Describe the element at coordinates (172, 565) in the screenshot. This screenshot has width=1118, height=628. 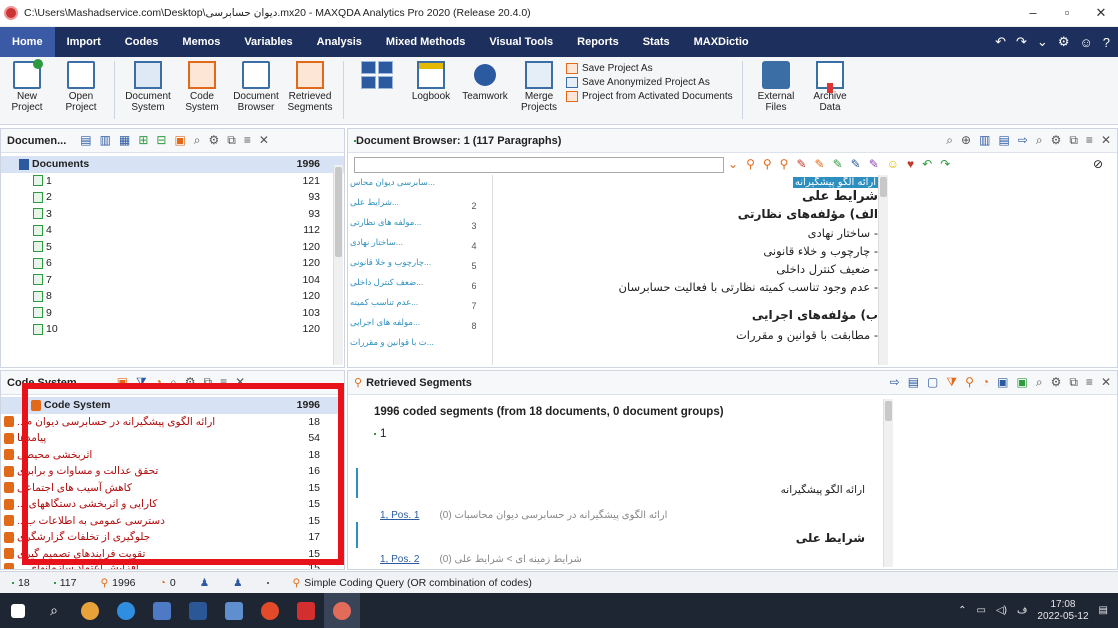
I see `code-row: افزایش اعتماد سازمانهای ... 15` at that location.